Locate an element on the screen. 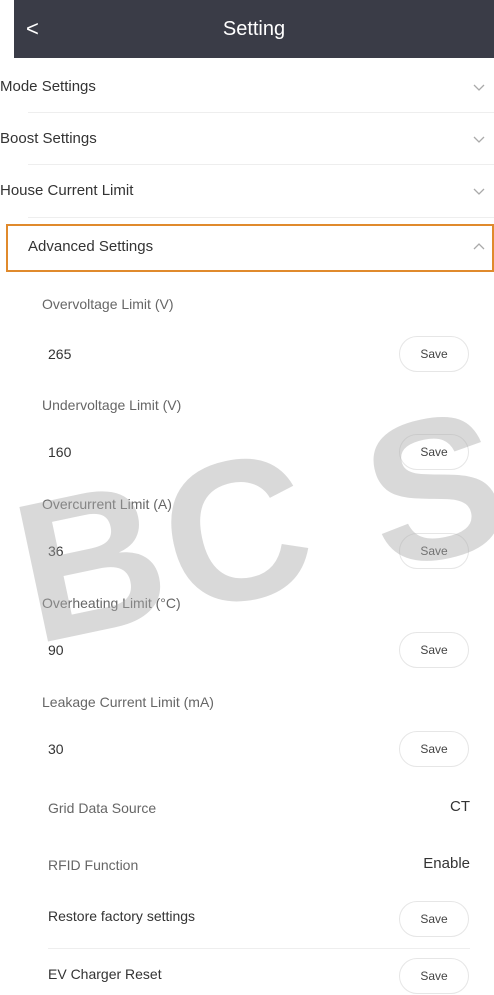 The width and height of the screenshot is (494, 995). rfid-function-label: RFID Function is located at coordinates (93, 865).